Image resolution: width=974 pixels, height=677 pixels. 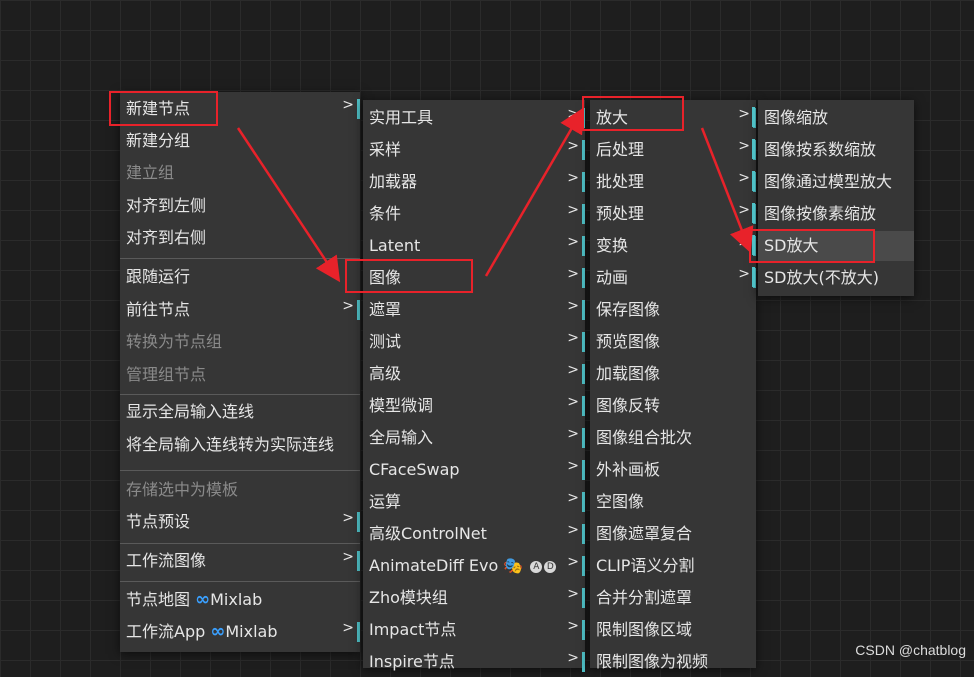 I want to click on menu-item-clipseg: CLIP语义分割, so click(x=673, y=566).